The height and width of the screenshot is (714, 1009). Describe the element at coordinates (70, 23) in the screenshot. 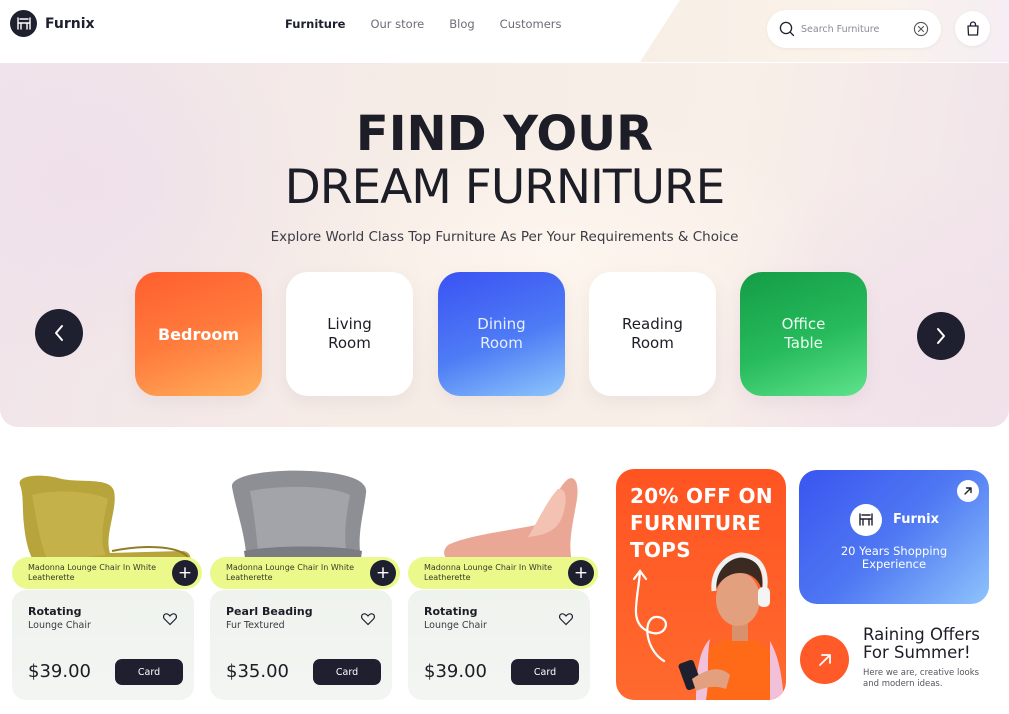

I see `logo-text: Furnix` at that location.